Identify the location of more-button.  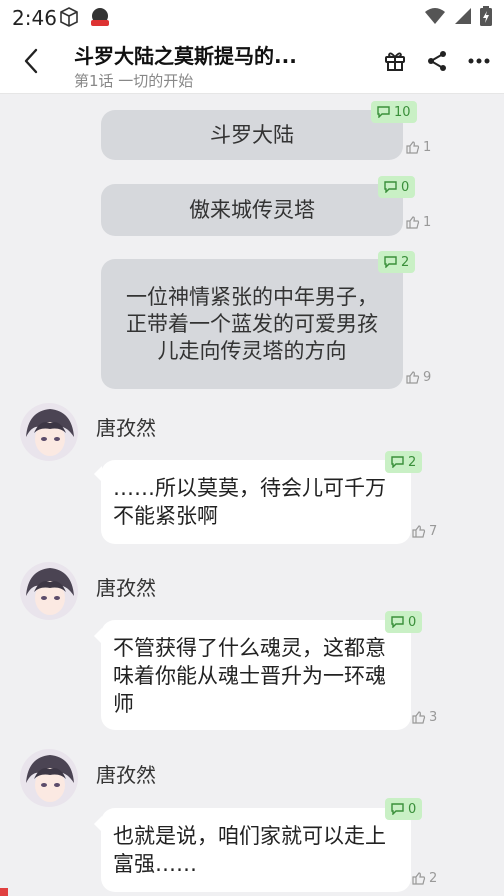
(479, 61).